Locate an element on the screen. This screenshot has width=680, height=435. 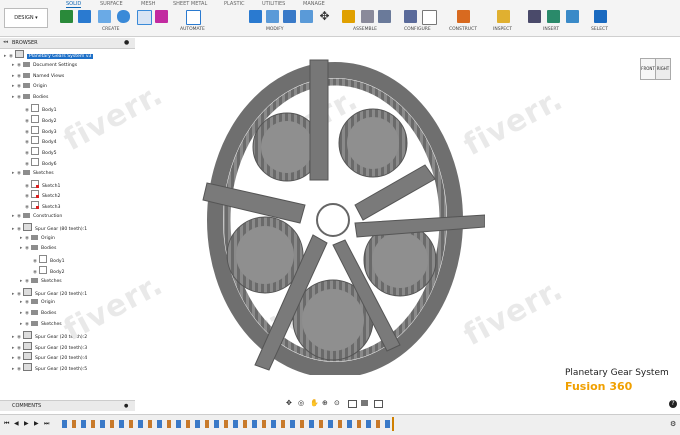
sketch-icon is located at coordinates (35, 183).